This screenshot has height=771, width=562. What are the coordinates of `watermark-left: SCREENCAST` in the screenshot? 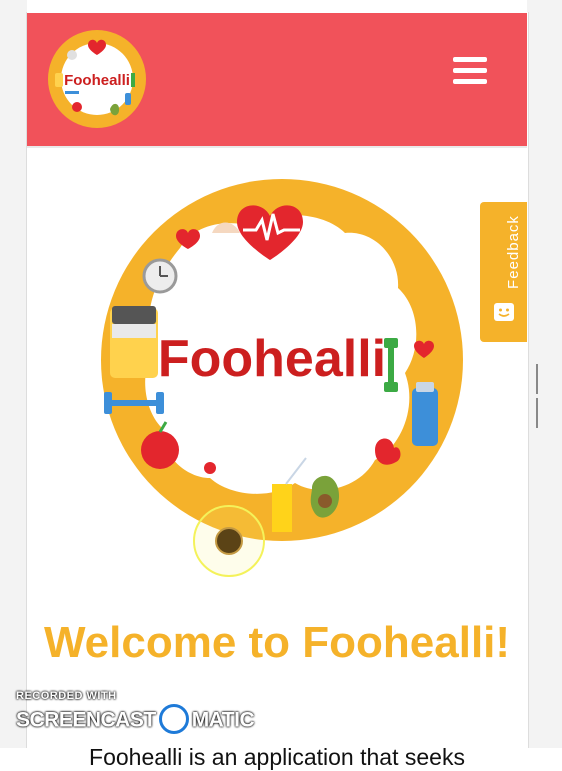 It's located at (86, 720).